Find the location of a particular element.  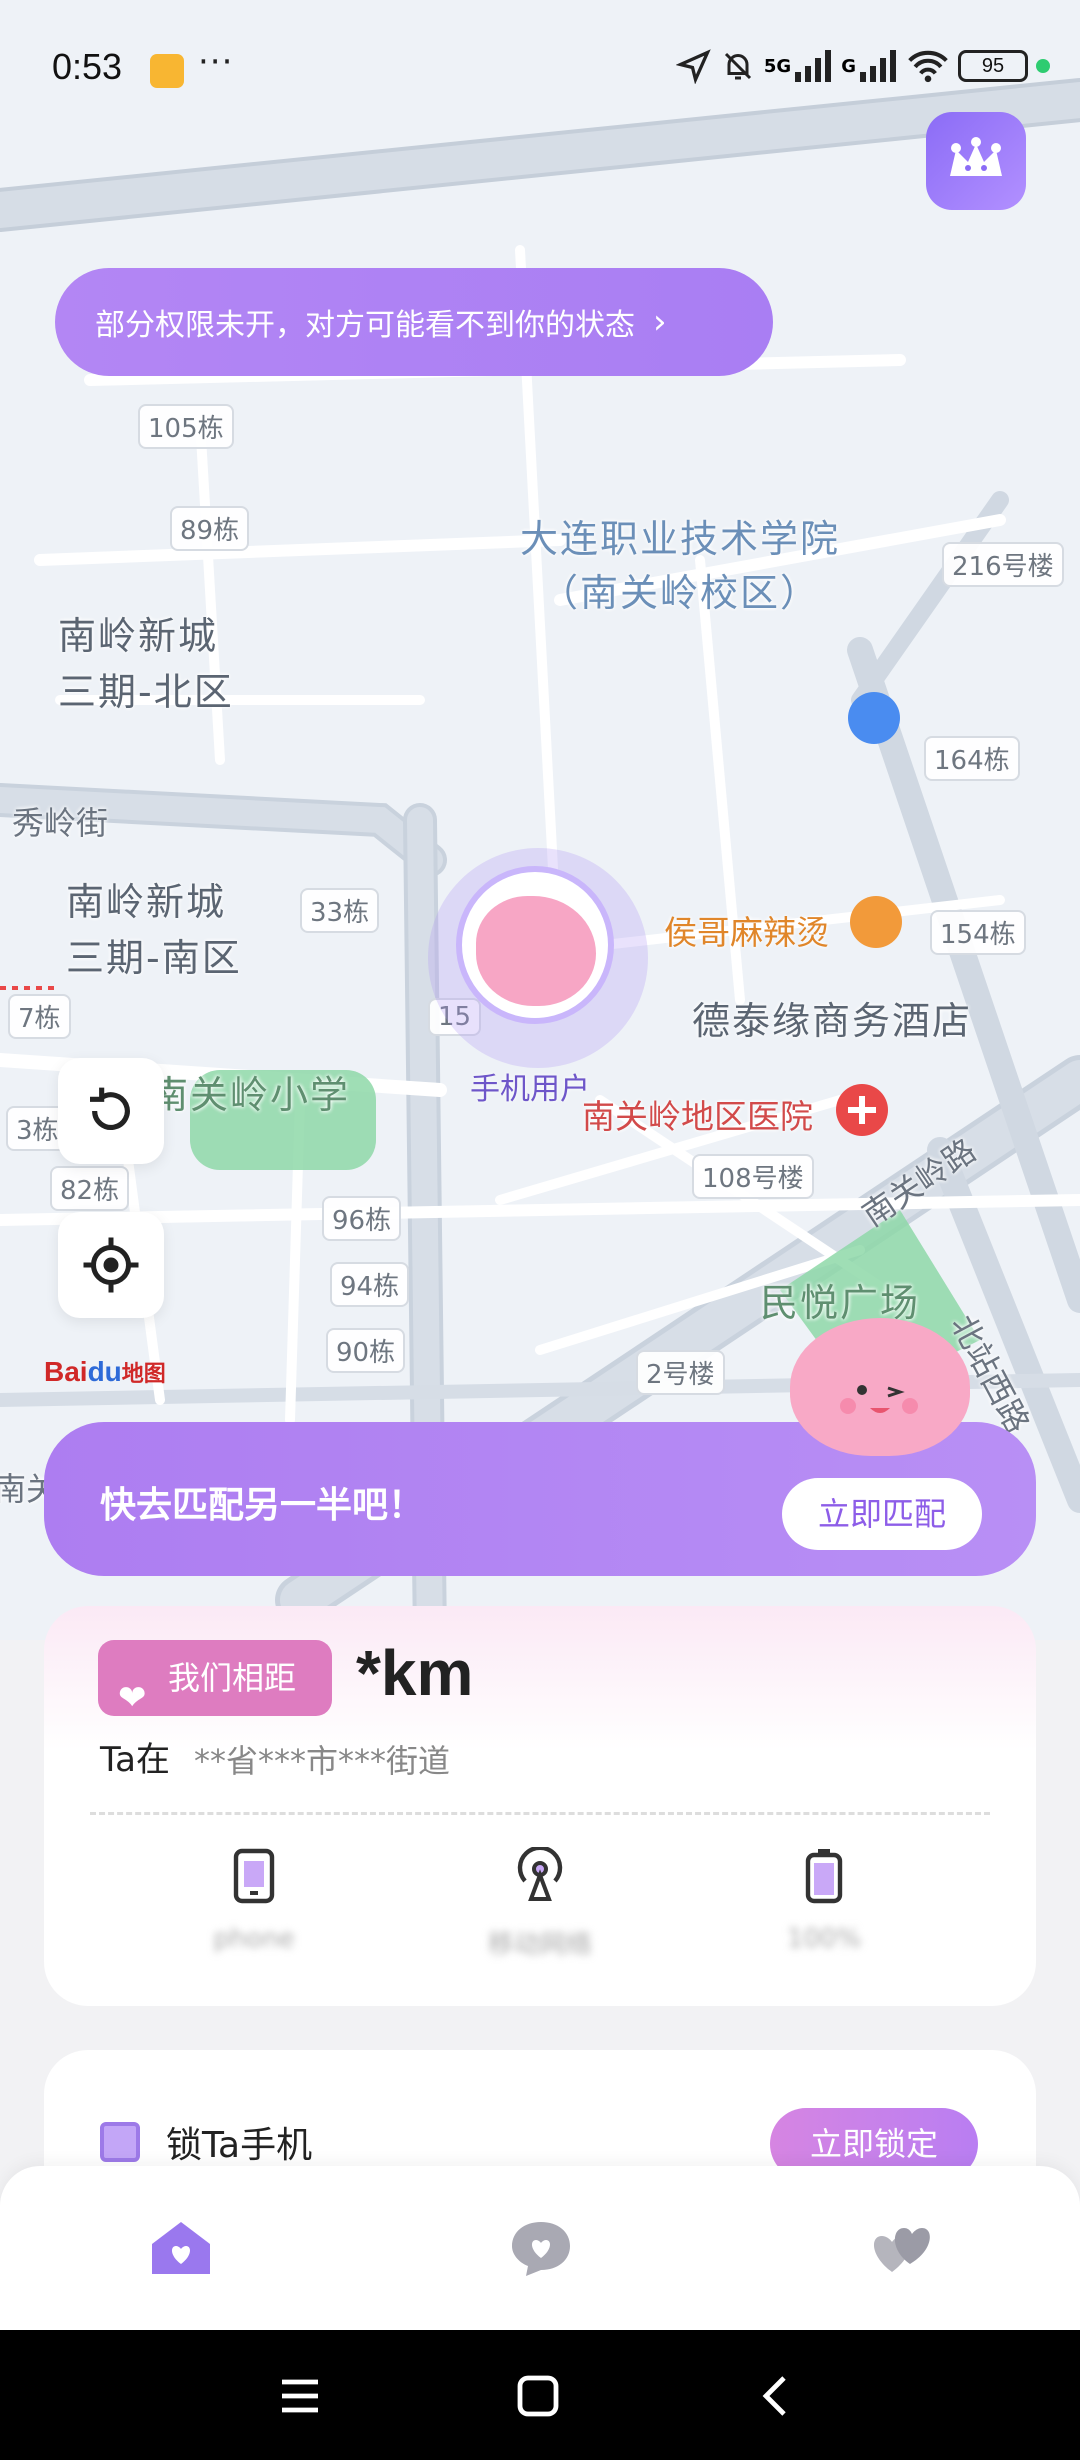

battery-stat: 100% is located at coordinates (824, 1900).